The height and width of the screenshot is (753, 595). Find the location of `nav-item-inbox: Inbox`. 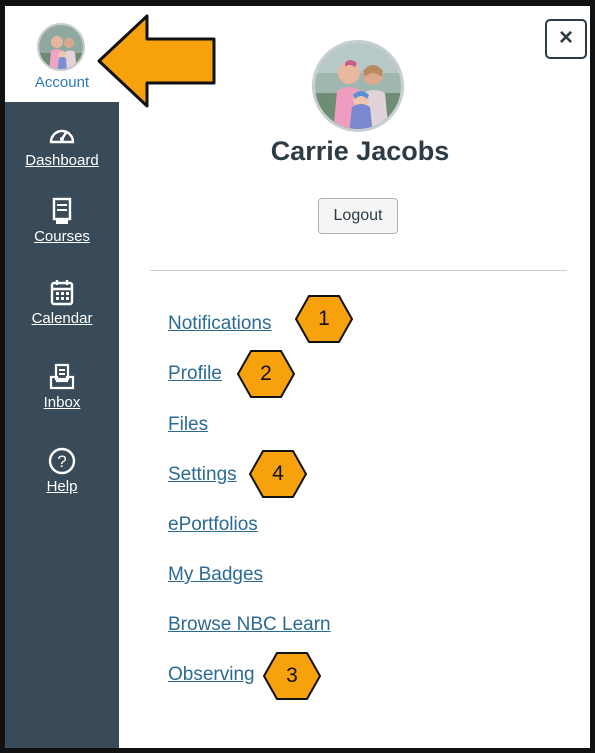

nav-item-inbox: Inbox is located at coordinates (62, 386).